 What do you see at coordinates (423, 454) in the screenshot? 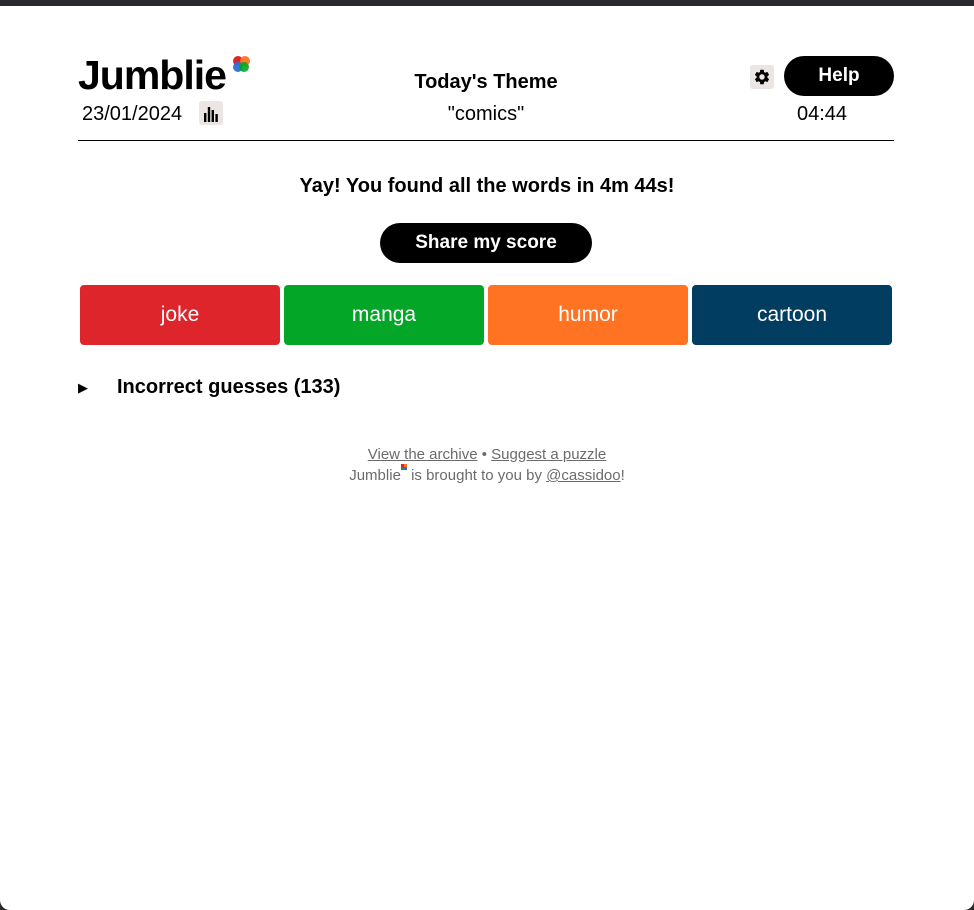
I see `view-archive-link: View the archive` at bounding box center [423, 454].